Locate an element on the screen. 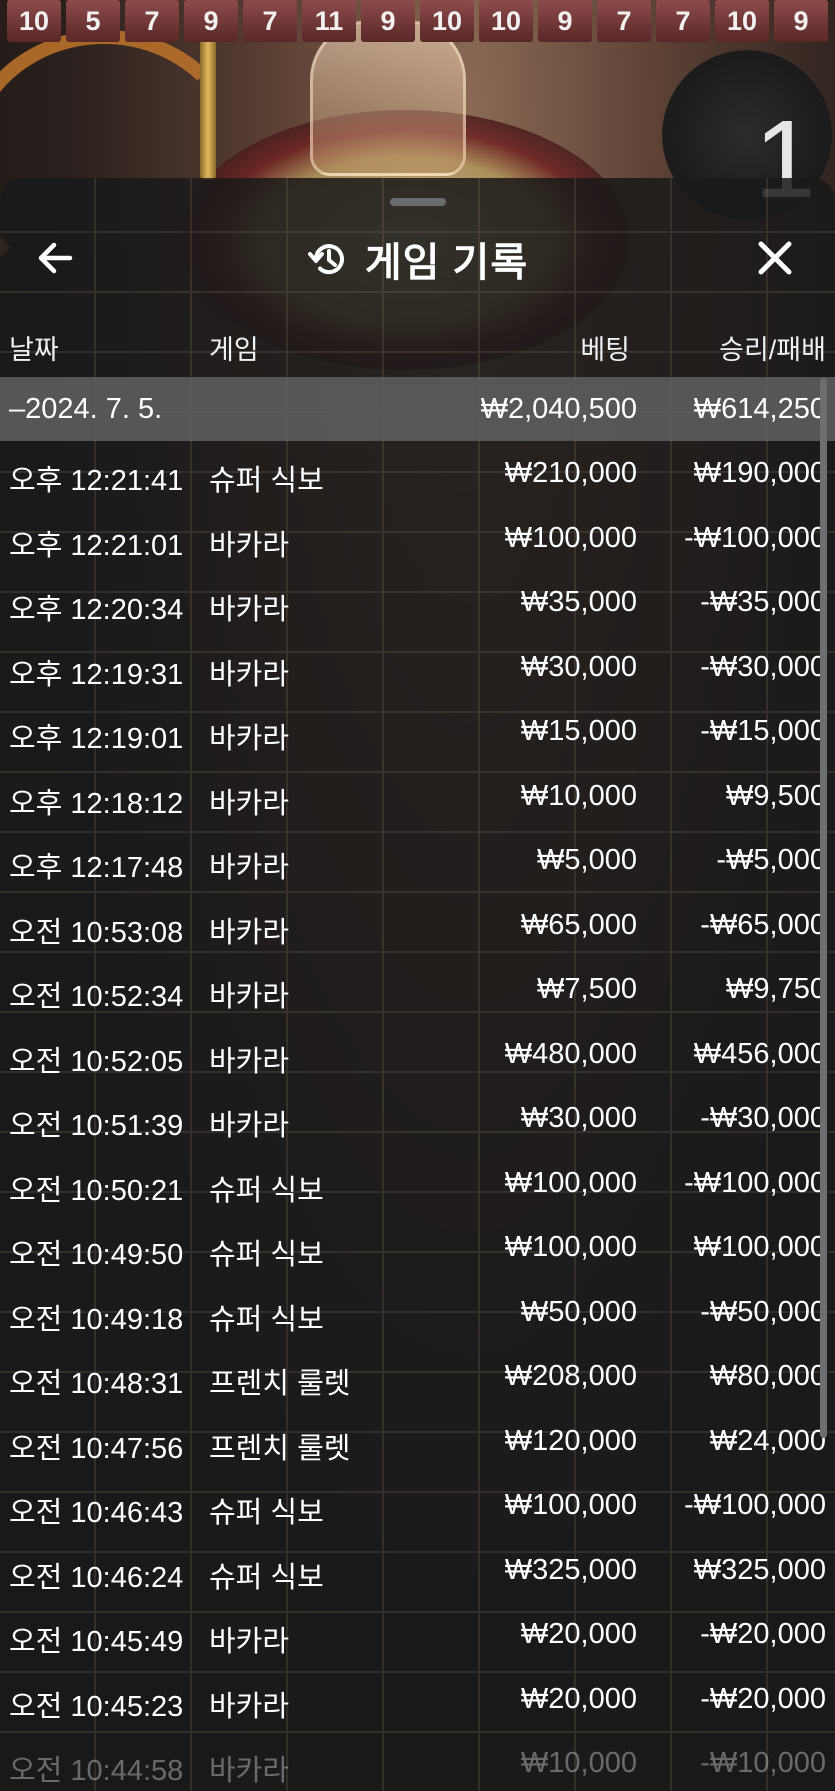  row-time: 오전 10:46:24 is located at coordinates (96, 1577).